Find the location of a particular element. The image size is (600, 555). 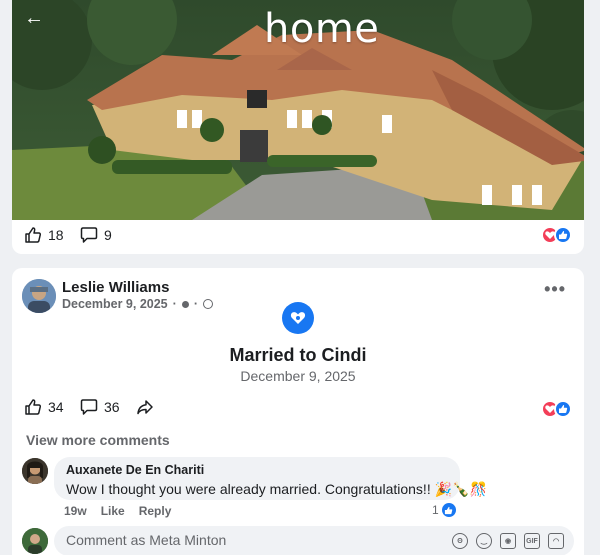

author-name: Leslie Williams is located at coordinates (115, 287).